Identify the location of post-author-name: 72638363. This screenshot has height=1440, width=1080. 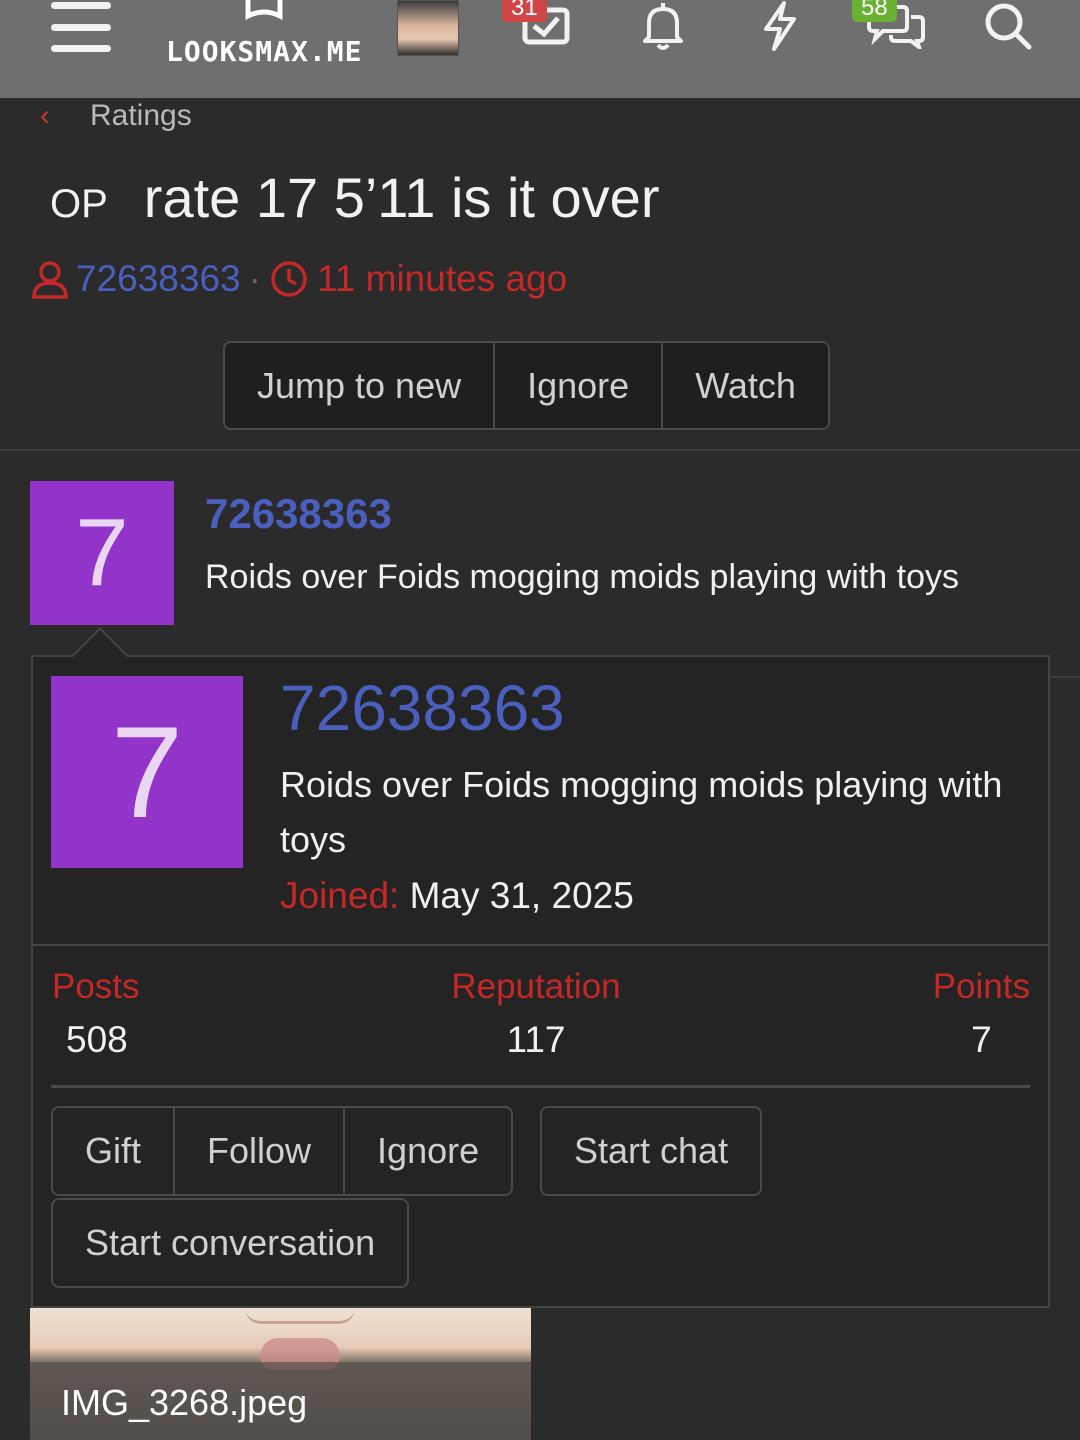
(298, 514).